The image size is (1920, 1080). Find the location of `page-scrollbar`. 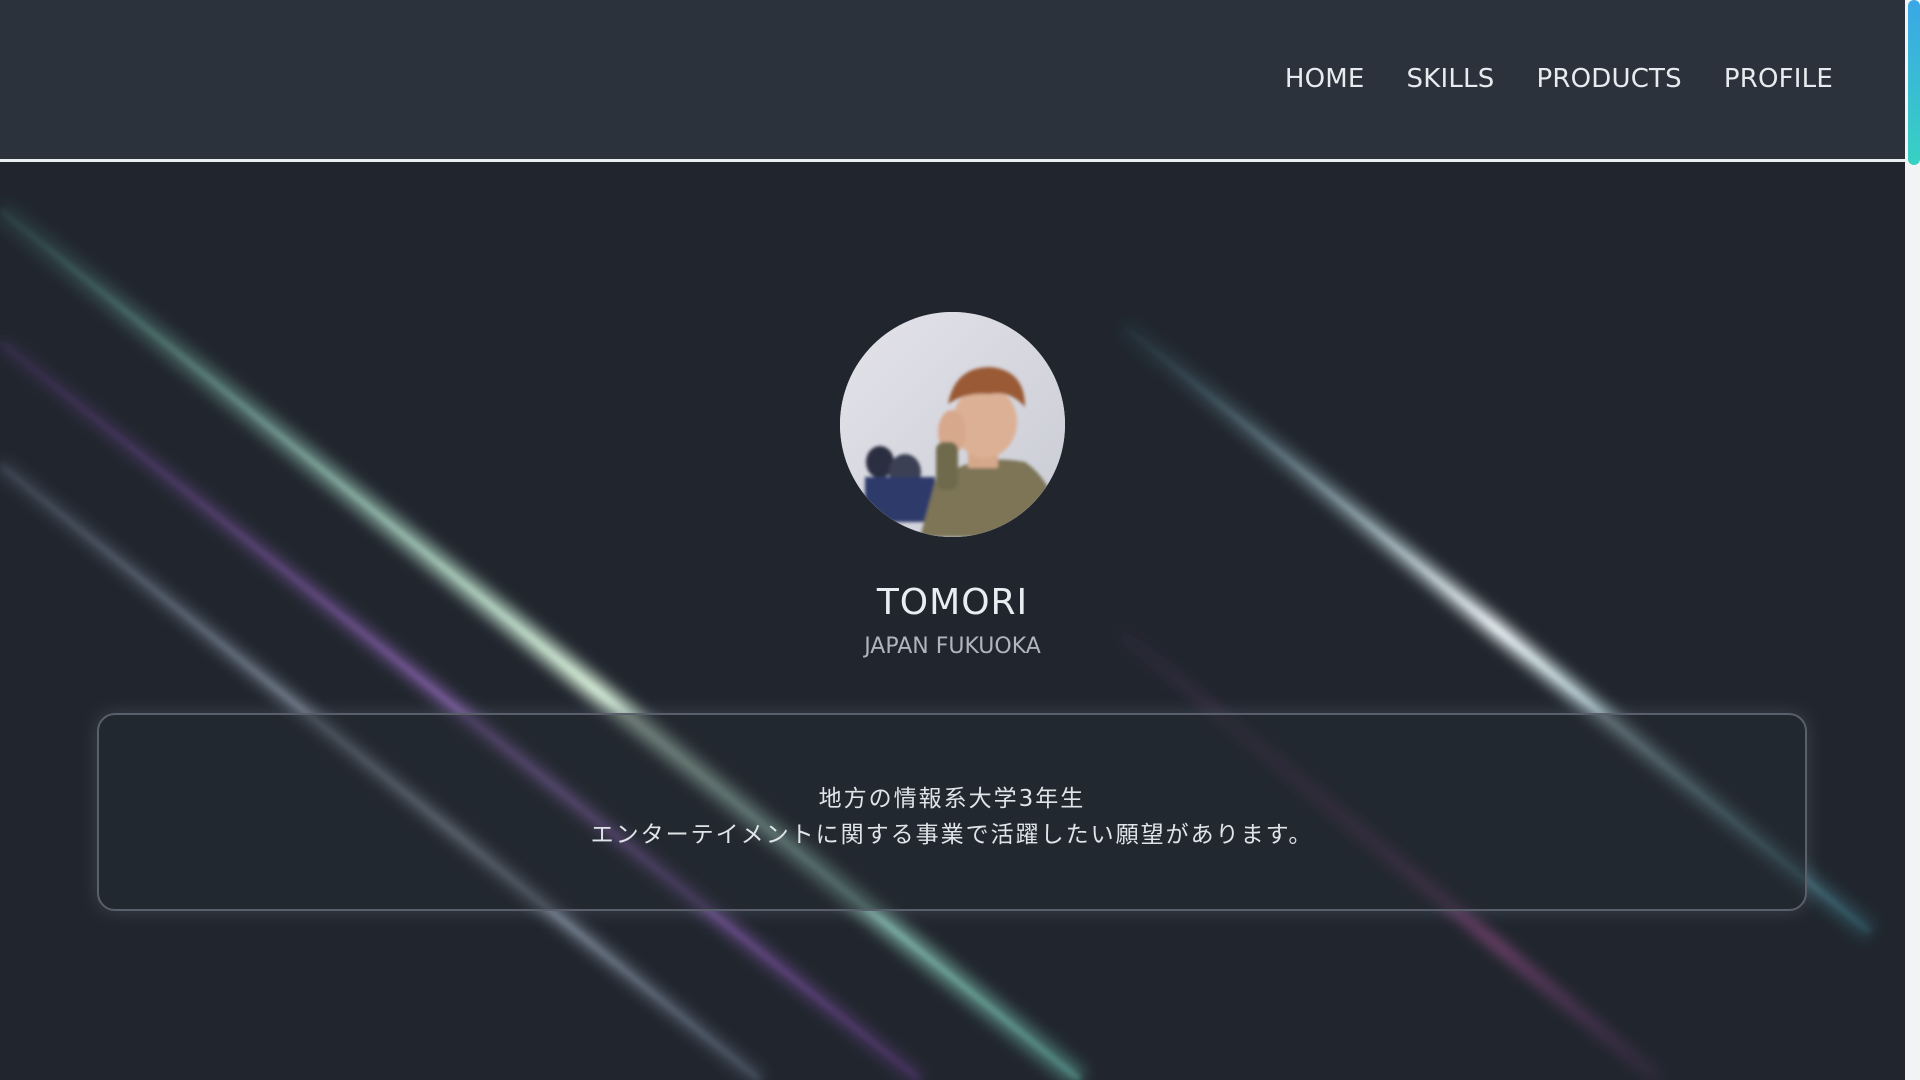

page-scrollbar is located at coordinates (1912, 540).